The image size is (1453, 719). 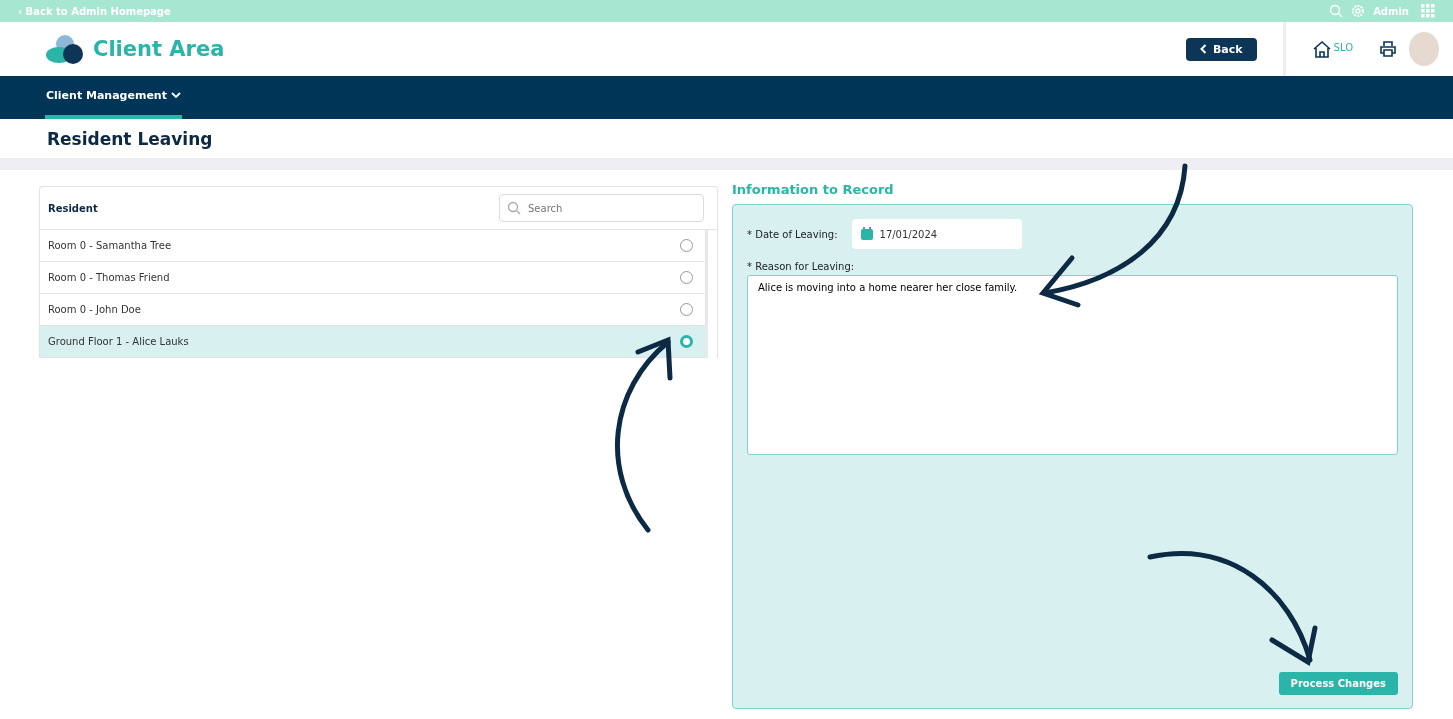 What do you see at coordinates (1424, 49) in the screenshot?
I see `avatar` at bounding box center [1424, 49].